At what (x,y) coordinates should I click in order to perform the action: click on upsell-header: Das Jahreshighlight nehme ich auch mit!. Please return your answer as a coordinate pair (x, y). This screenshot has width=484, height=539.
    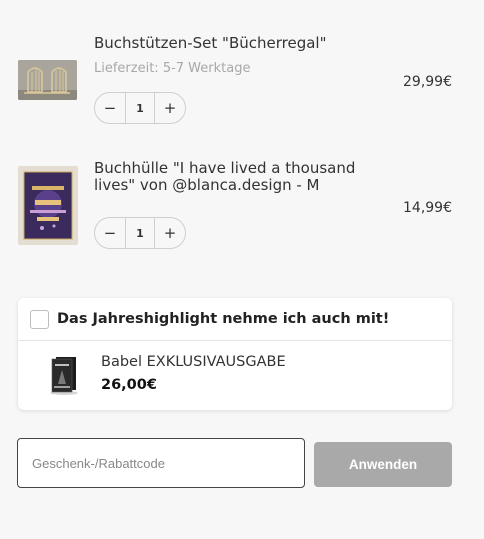
    Looking at the image, I should click on (235, 319).